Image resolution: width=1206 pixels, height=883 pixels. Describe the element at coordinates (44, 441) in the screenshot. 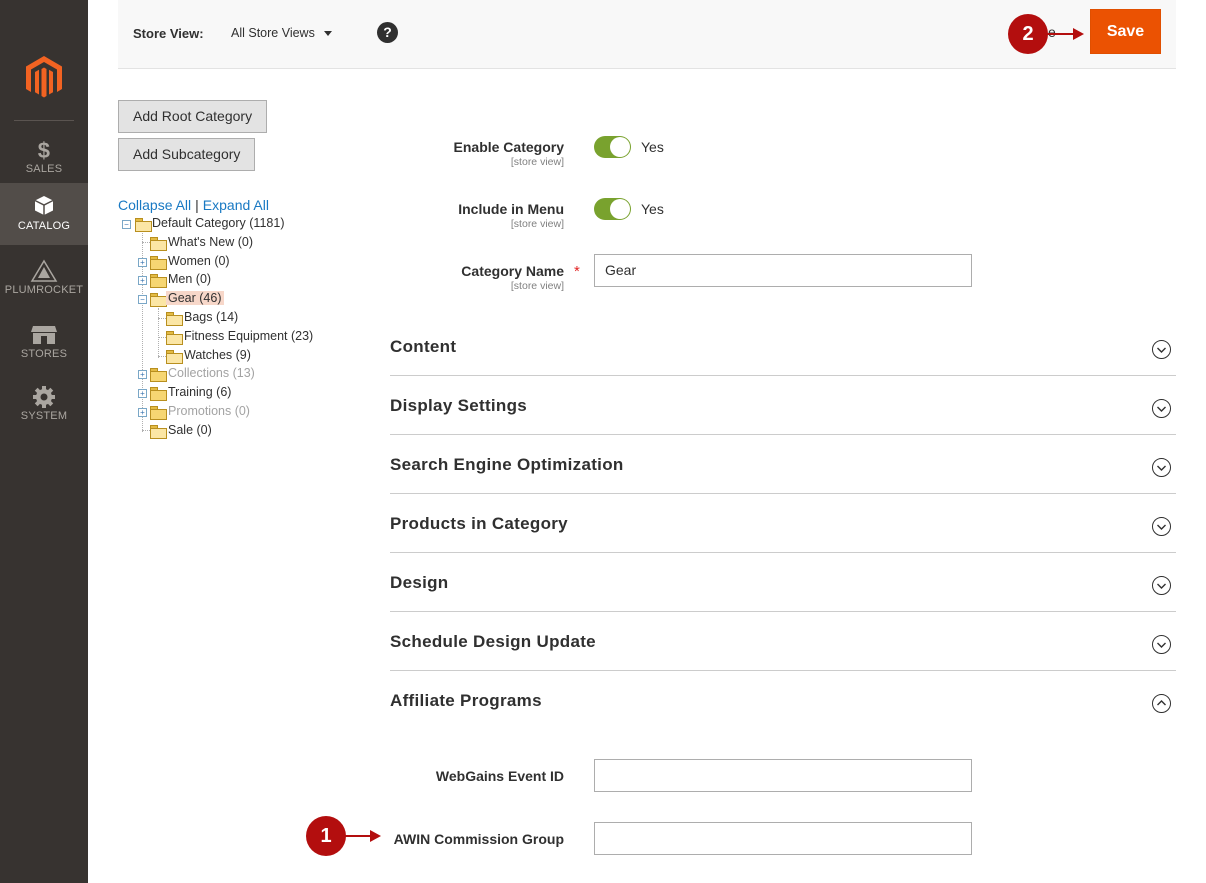

I see `admin-sidebar: $ SALES CATALOG PLUMROCKET STORES SYSTEM` at that location.